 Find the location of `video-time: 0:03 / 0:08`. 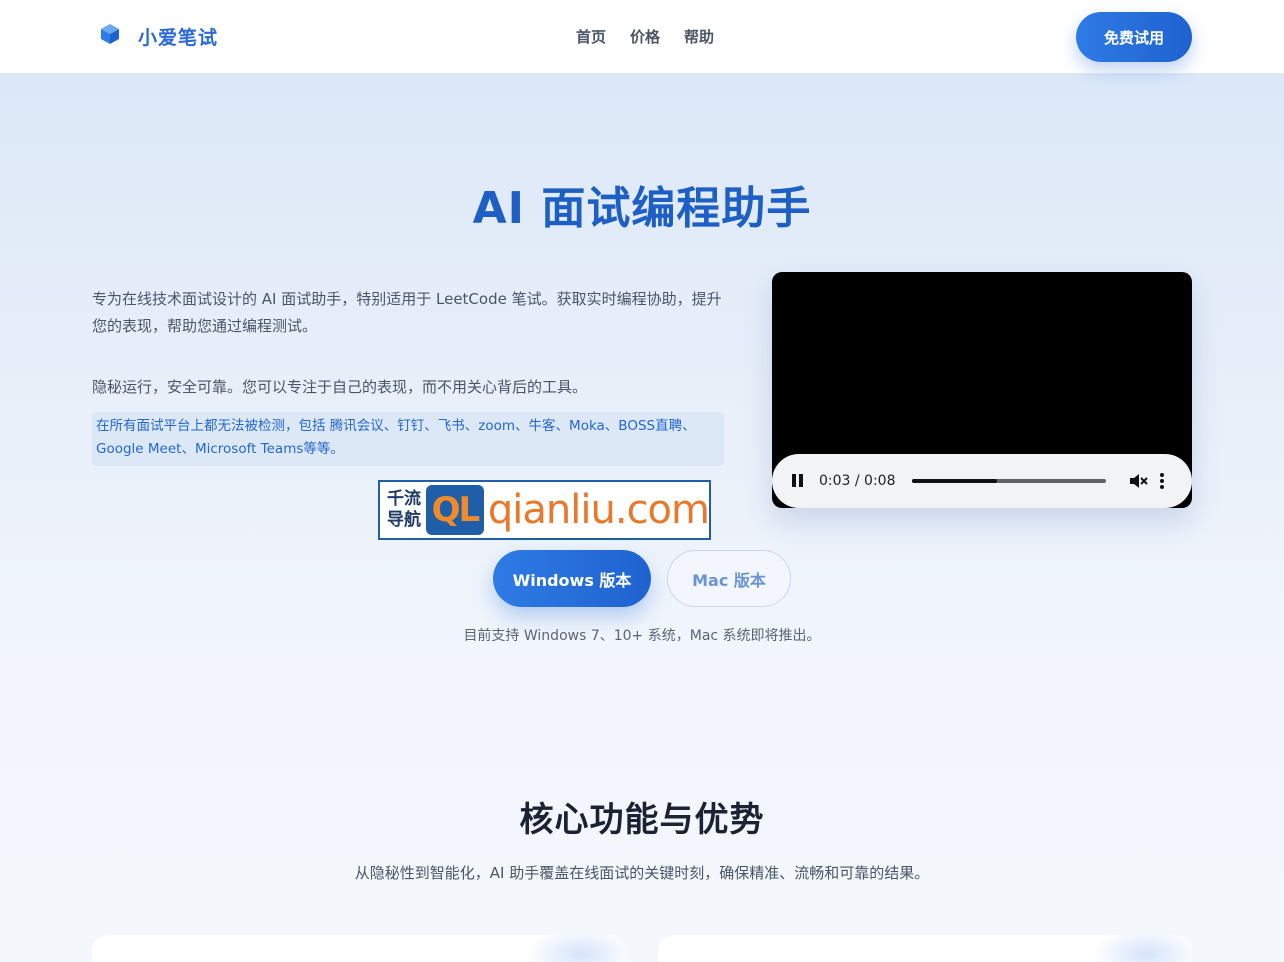

video-time: 0:03 / 0:08 is located at coordinates (857, 481).